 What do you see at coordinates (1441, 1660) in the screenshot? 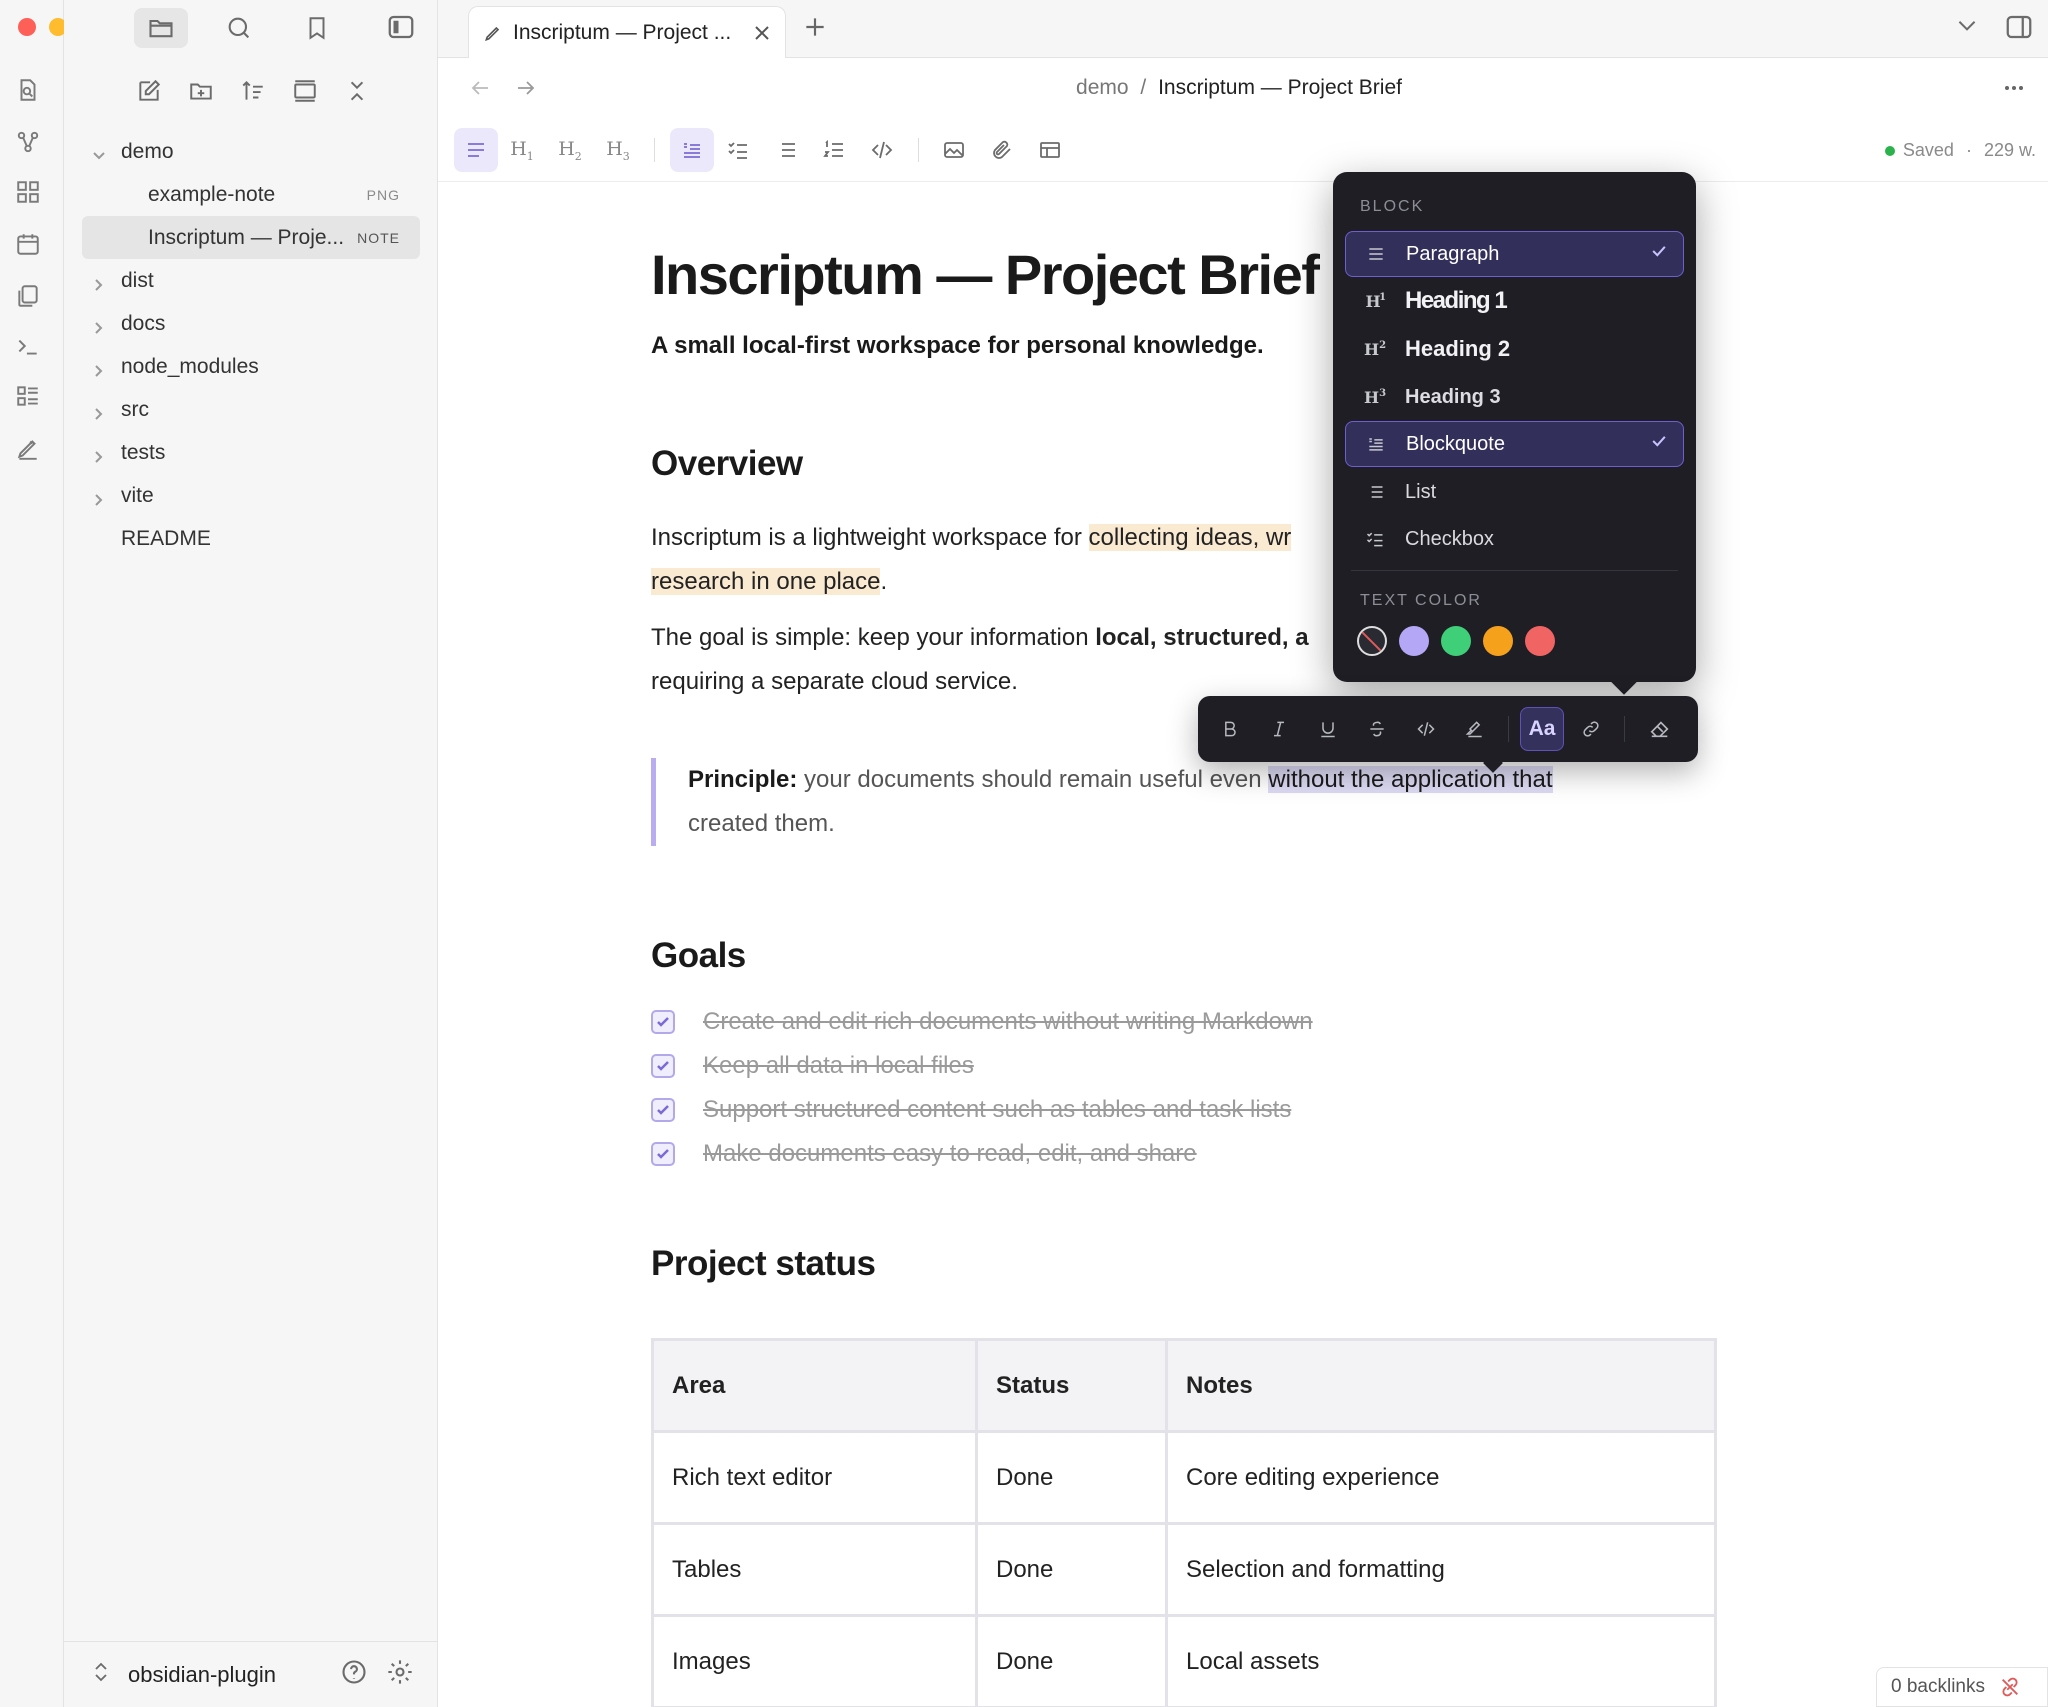
I see `table-cell: Local assets` at bounding box center [1441, 1660].